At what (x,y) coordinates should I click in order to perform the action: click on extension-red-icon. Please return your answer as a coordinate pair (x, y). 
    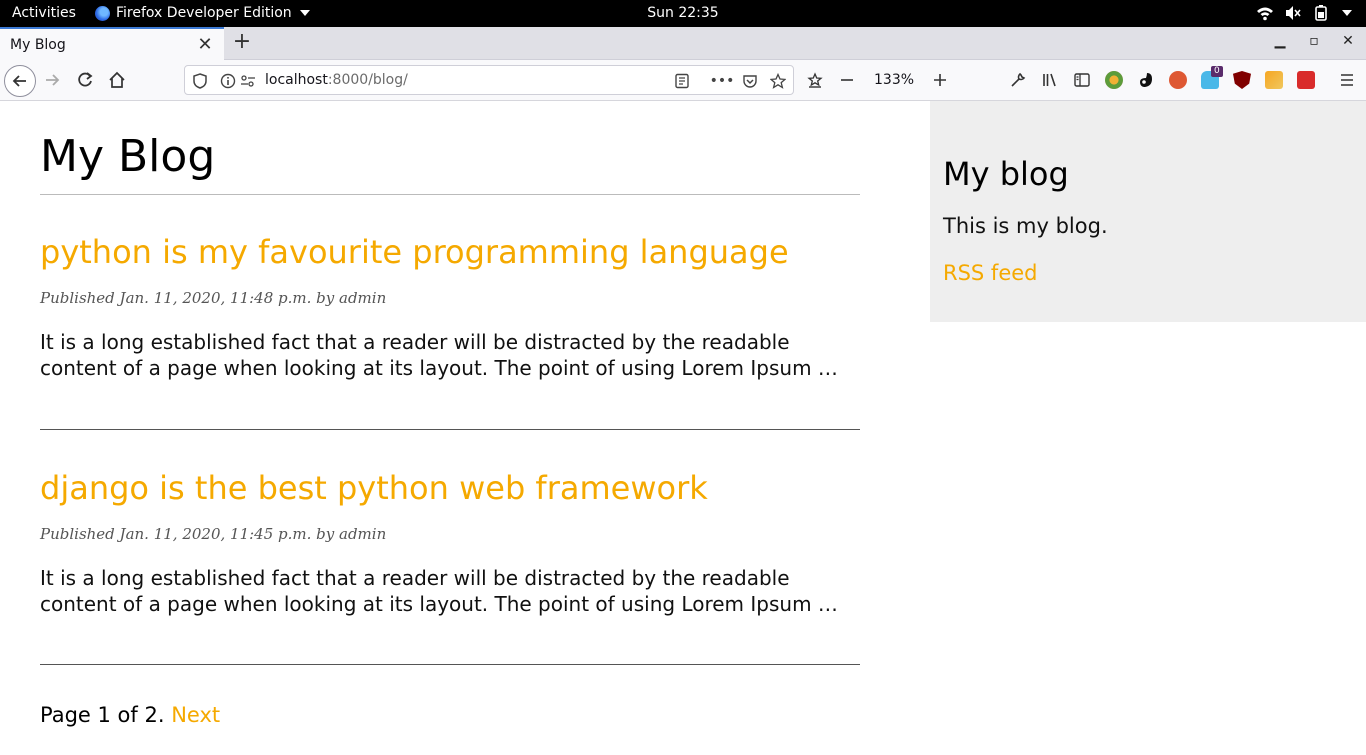
    Looking at the image, I should click on (1306, 80).